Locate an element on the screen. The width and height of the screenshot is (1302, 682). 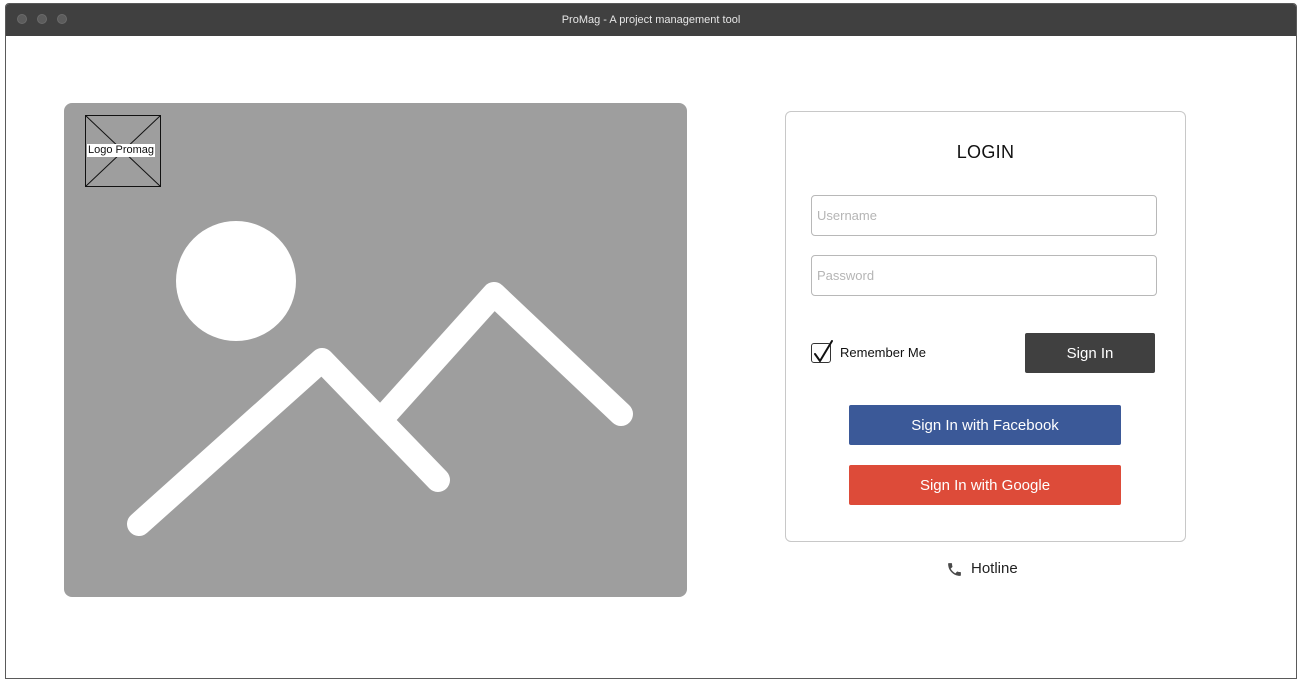
sign-in-button: Sign In is located at coordinates (1090, 353).